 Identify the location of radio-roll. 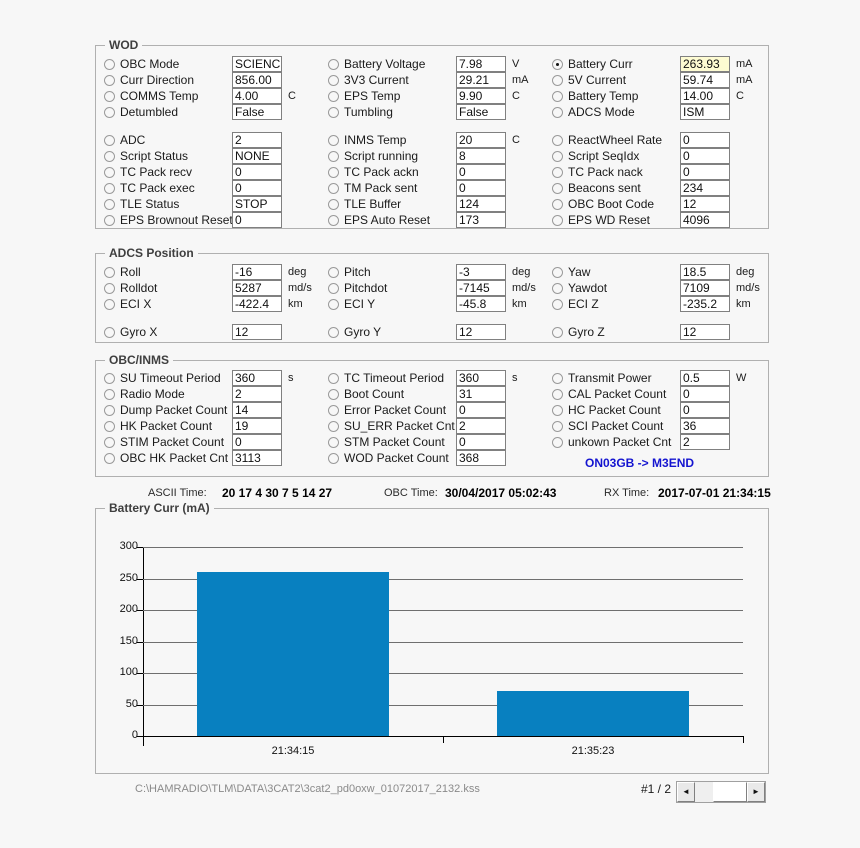
(109, 272).